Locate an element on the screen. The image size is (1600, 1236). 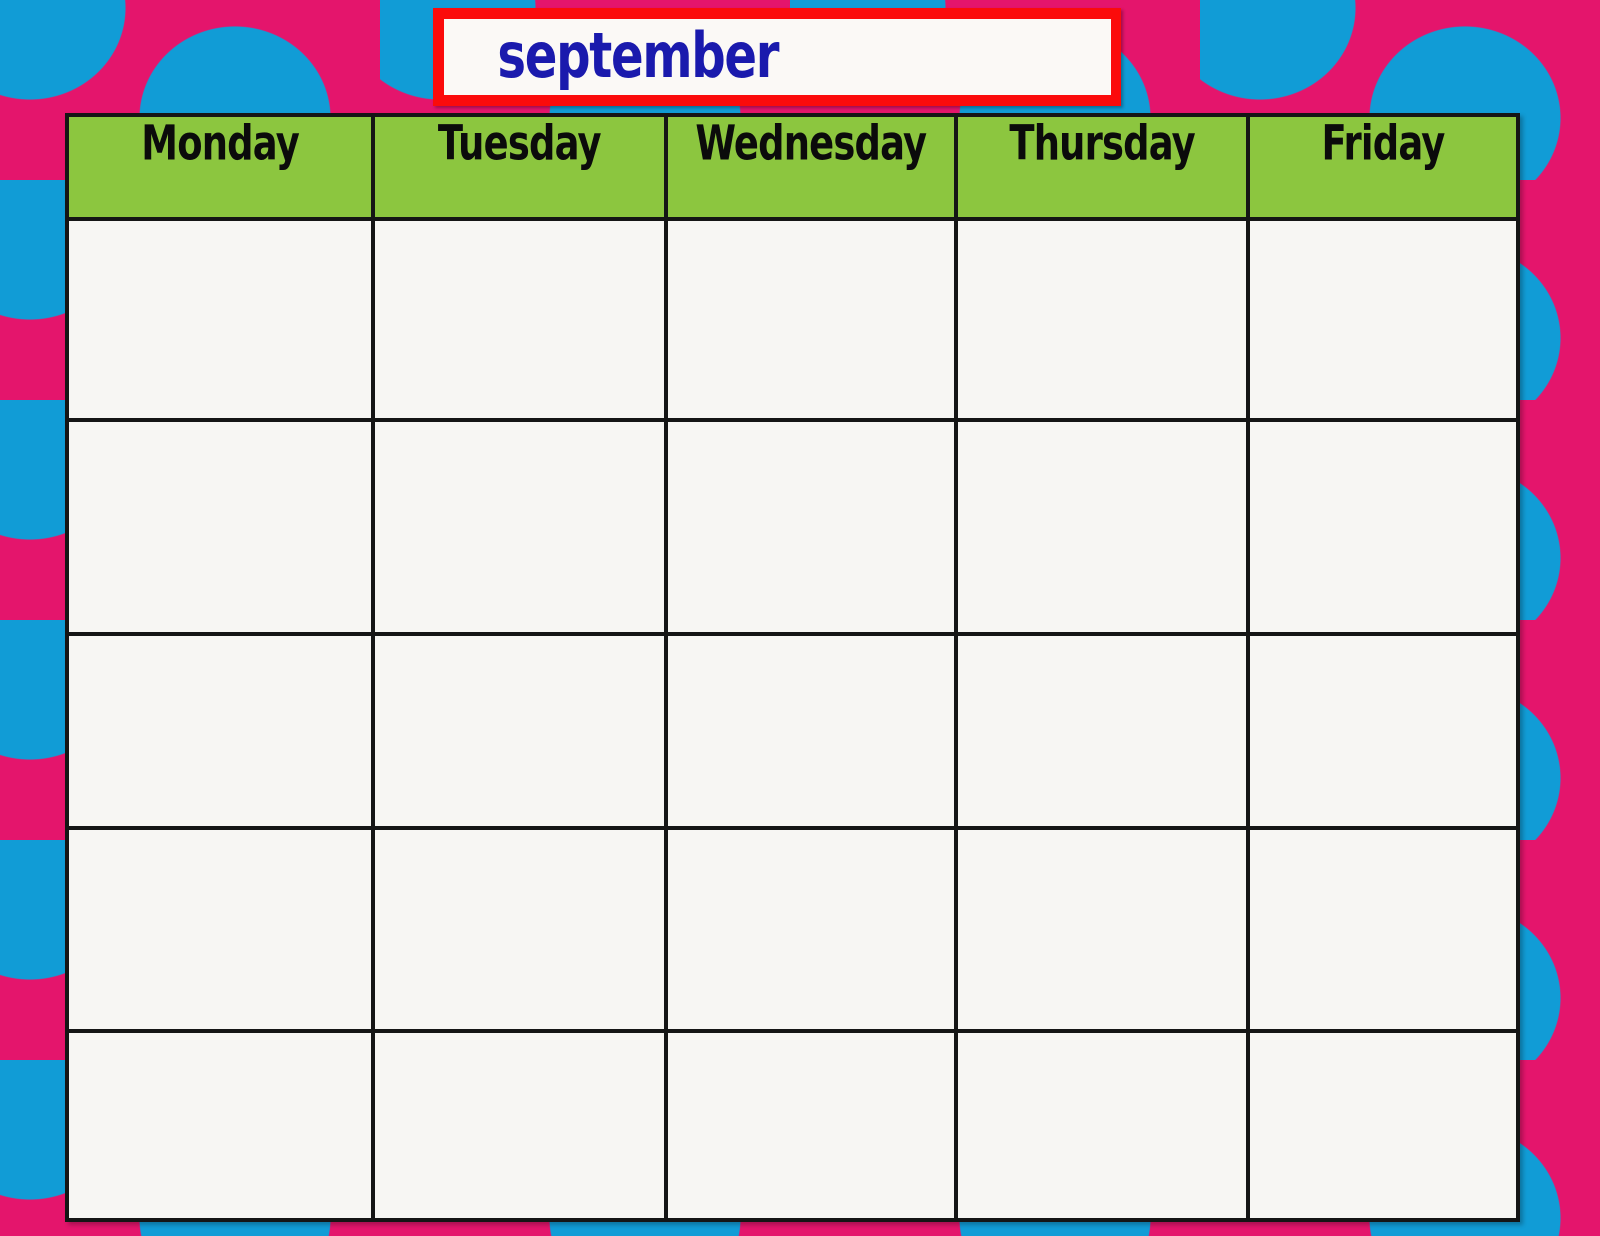
day-header-row: Monday Tuesday Wednesday Thursday Friday is located at coordinates (792, 167).